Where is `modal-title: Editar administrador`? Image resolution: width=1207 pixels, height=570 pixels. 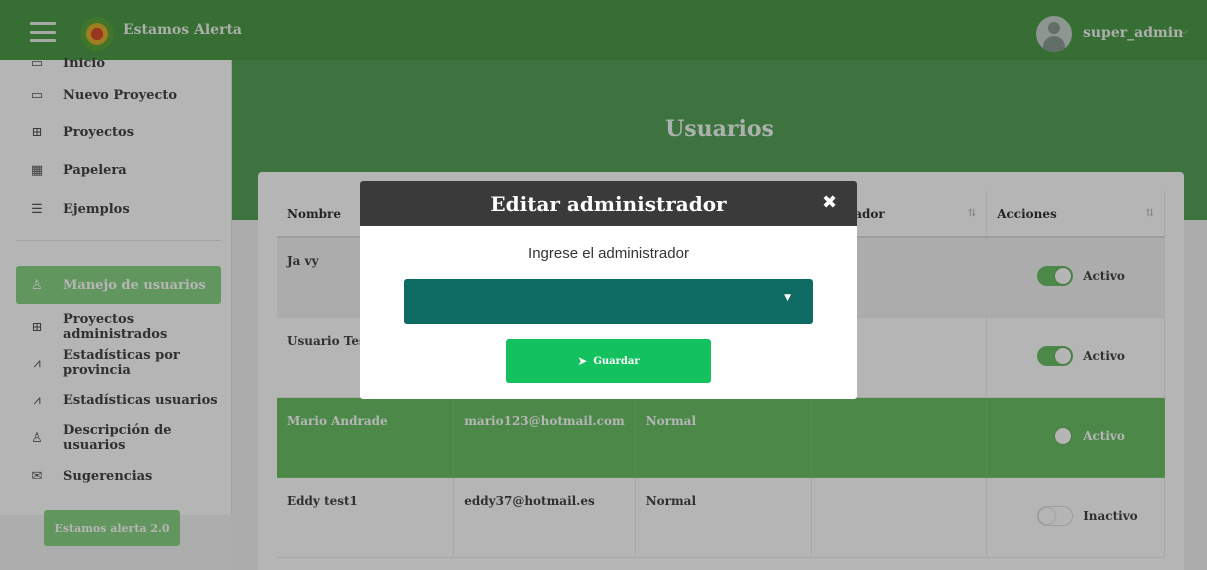 modal-title: Editar administrador is located at coordinates (608, 204).